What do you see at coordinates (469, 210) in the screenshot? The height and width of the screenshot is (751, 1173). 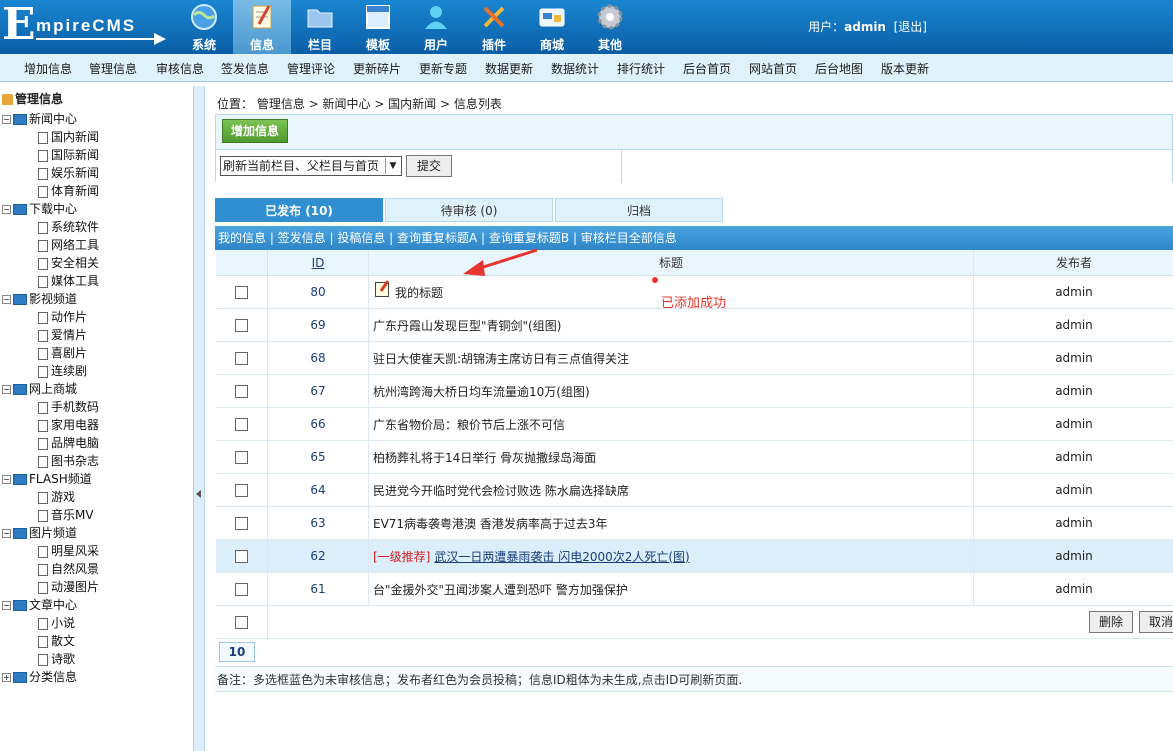 I see `status-tab: 待审核 (0)` at bounding box center [469, 210].